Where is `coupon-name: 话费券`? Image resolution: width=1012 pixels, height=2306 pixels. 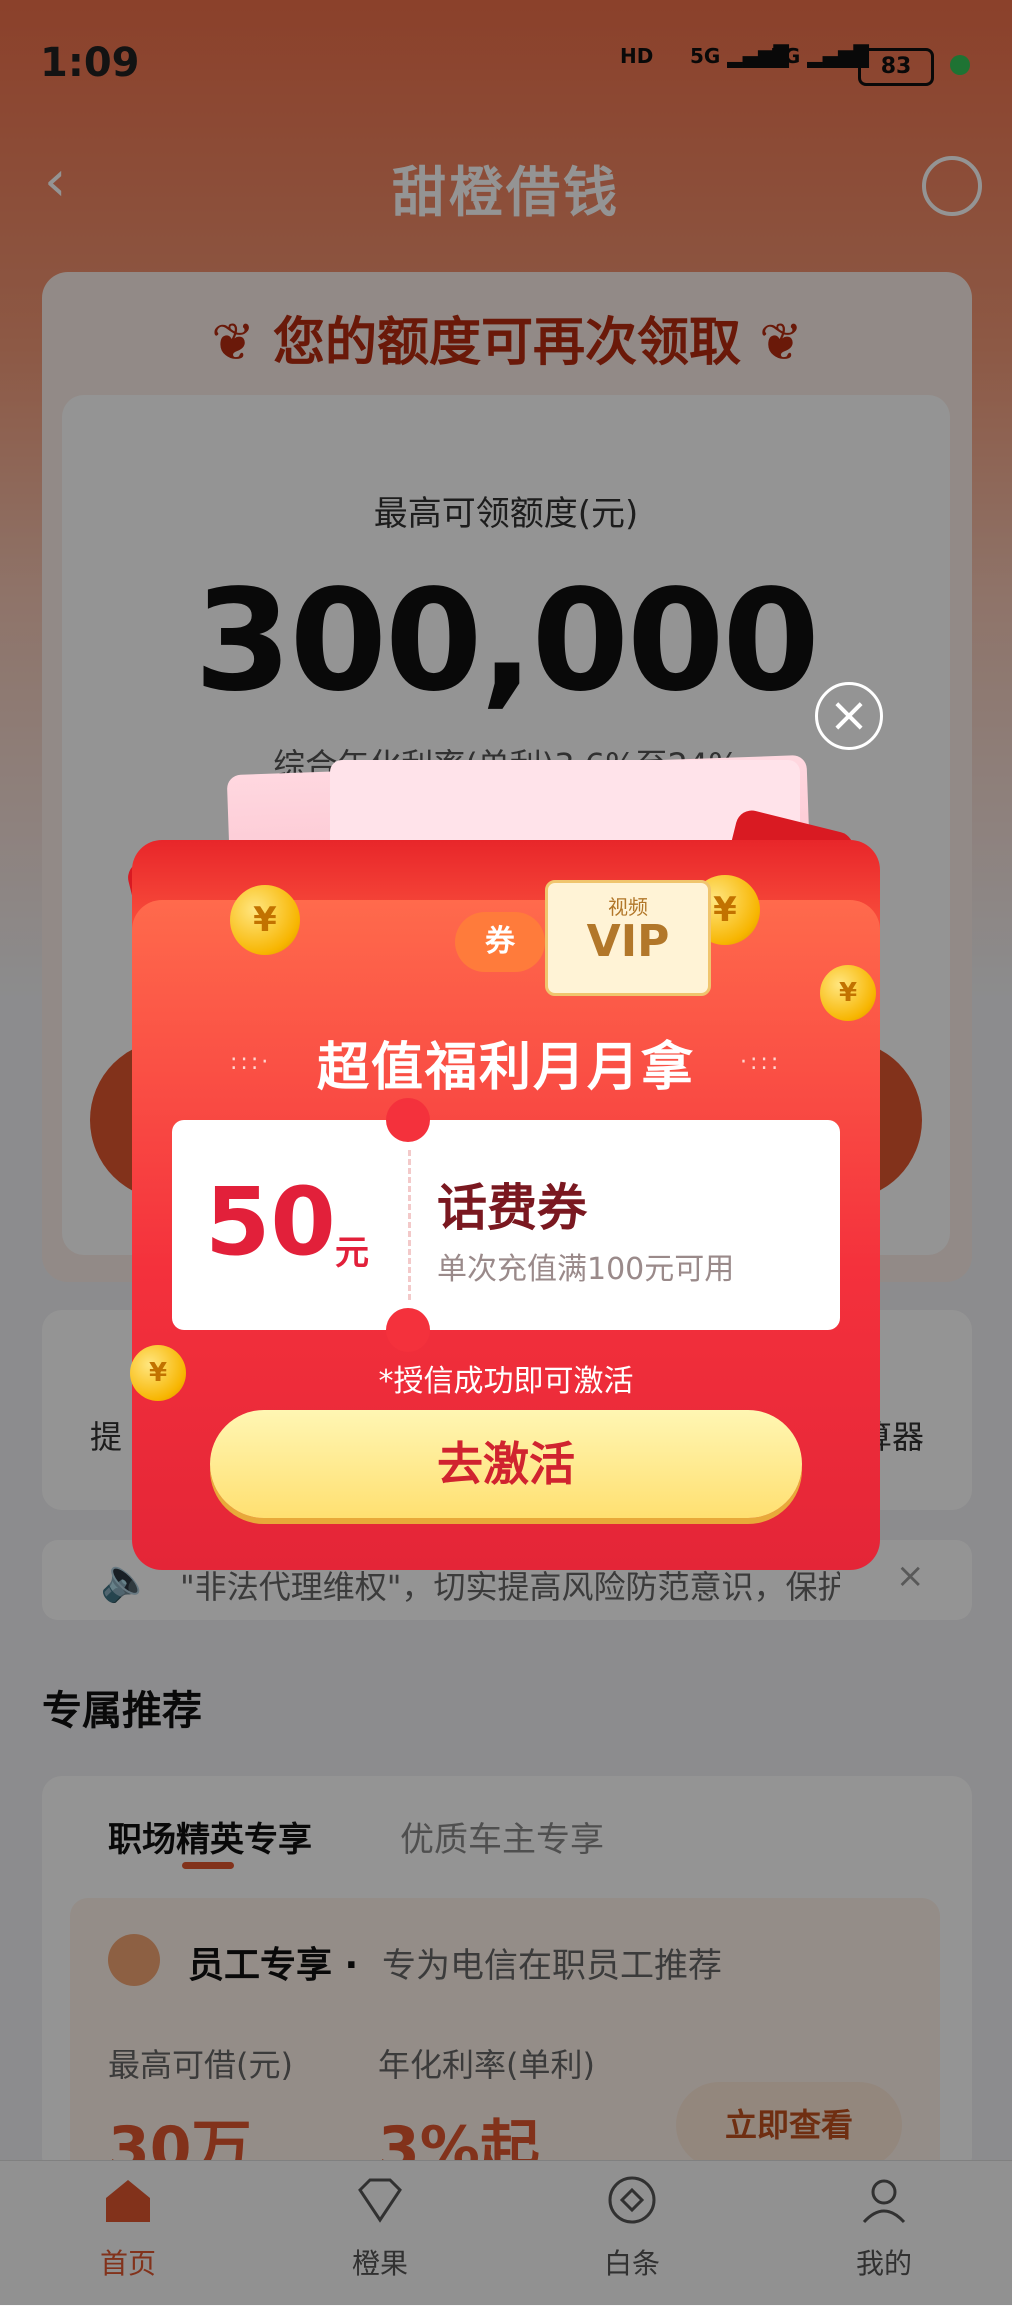
coupon-name: 话费券 is located at coordinates (512, 1208).